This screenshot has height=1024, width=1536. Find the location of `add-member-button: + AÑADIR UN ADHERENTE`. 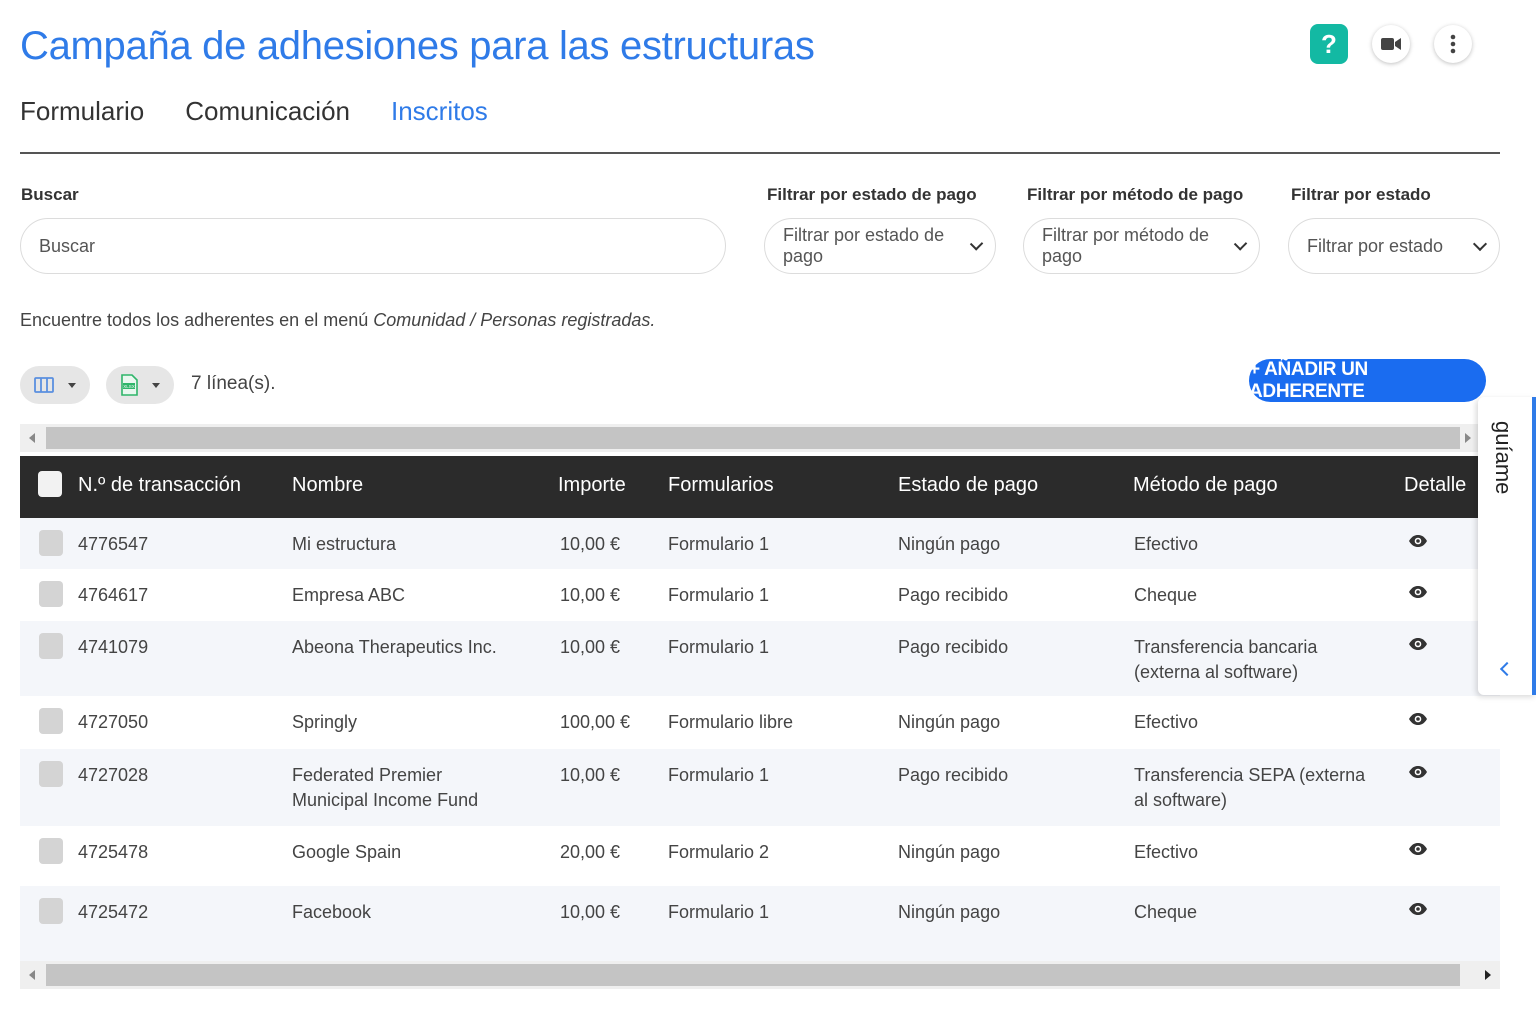

add-member-button: + AÑADIR UN ADHERENTE is located at coordinates (1367, 380).